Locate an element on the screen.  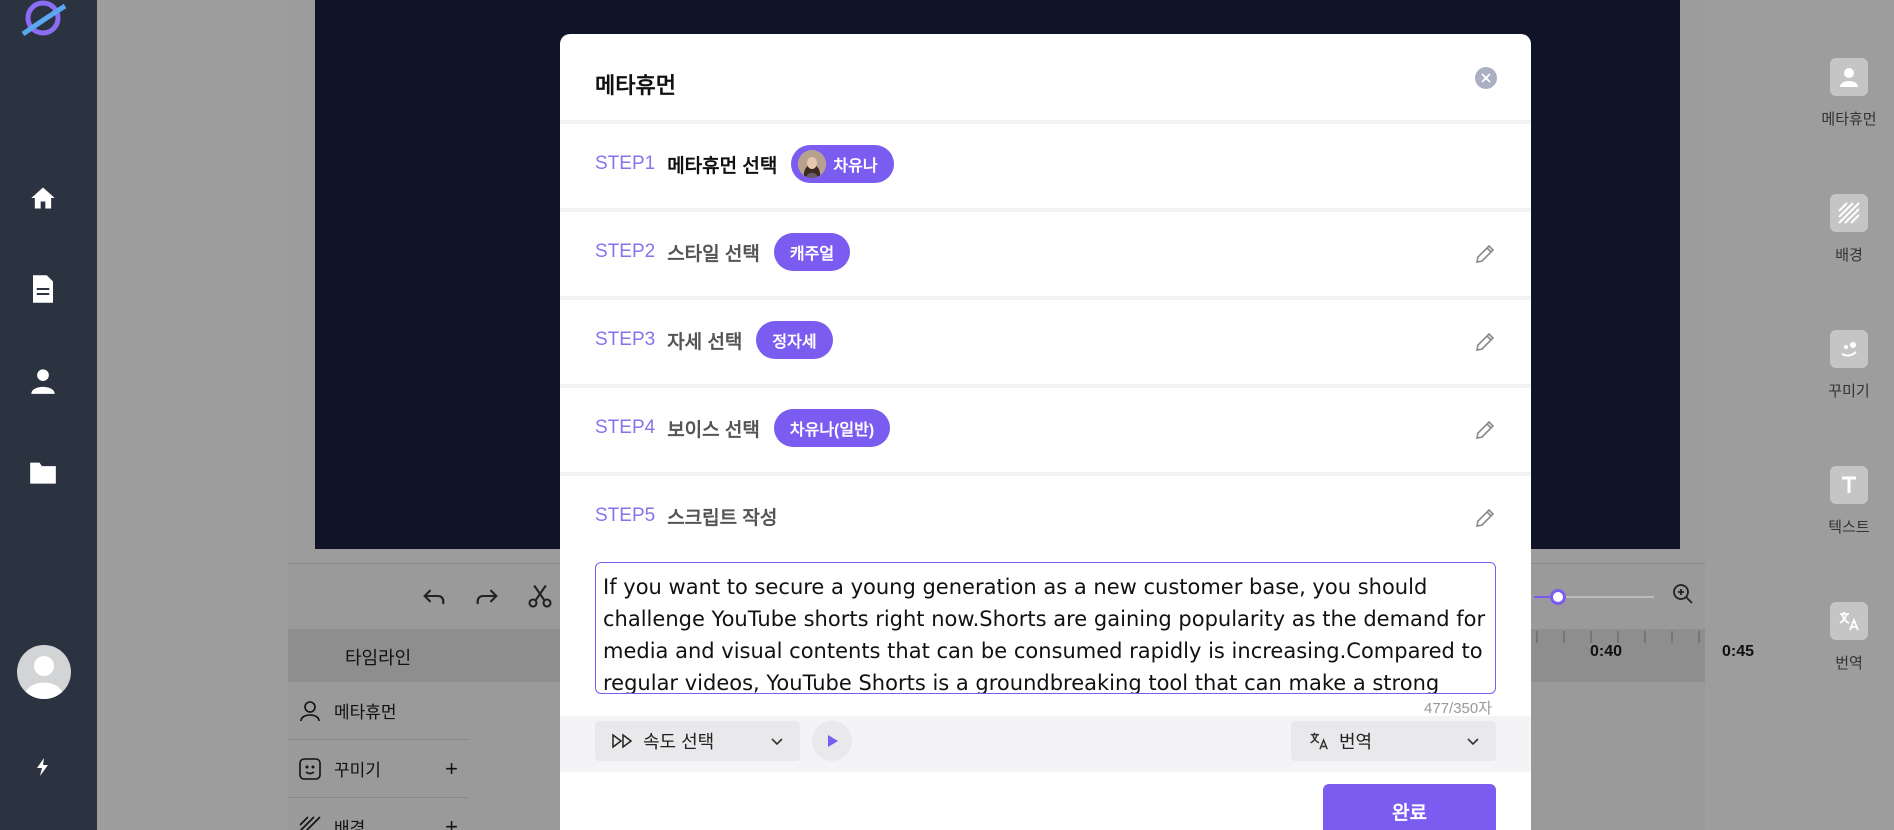
step-title: 스타일 선택 is located at coordinates (713, 254).